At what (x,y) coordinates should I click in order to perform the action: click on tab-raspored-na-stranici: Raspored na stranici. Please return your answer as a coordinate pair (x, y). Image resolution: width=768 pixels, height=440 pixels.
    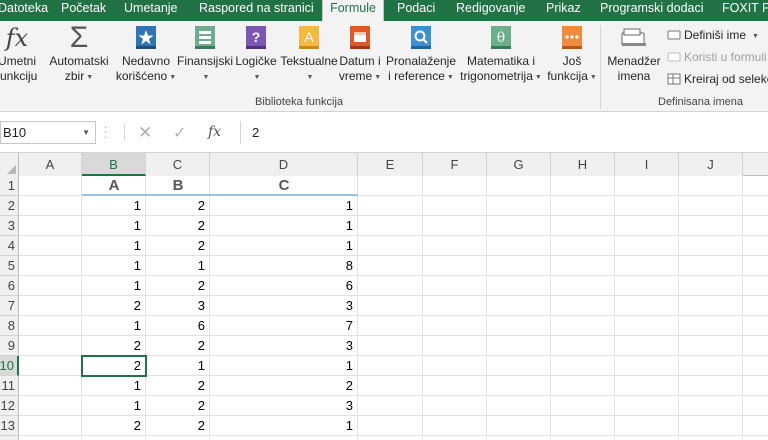
    Looking at the image, I should click on (256, 10).